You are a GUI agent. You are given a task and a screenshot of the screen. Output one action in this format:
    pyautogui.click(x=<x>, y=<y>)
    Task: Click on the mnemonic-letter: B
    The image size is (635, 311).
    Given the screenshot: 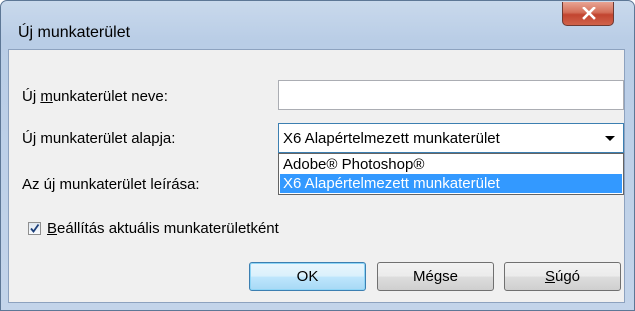 What is the action you would take?
    pyautogui.click(x=52, y=228)
    